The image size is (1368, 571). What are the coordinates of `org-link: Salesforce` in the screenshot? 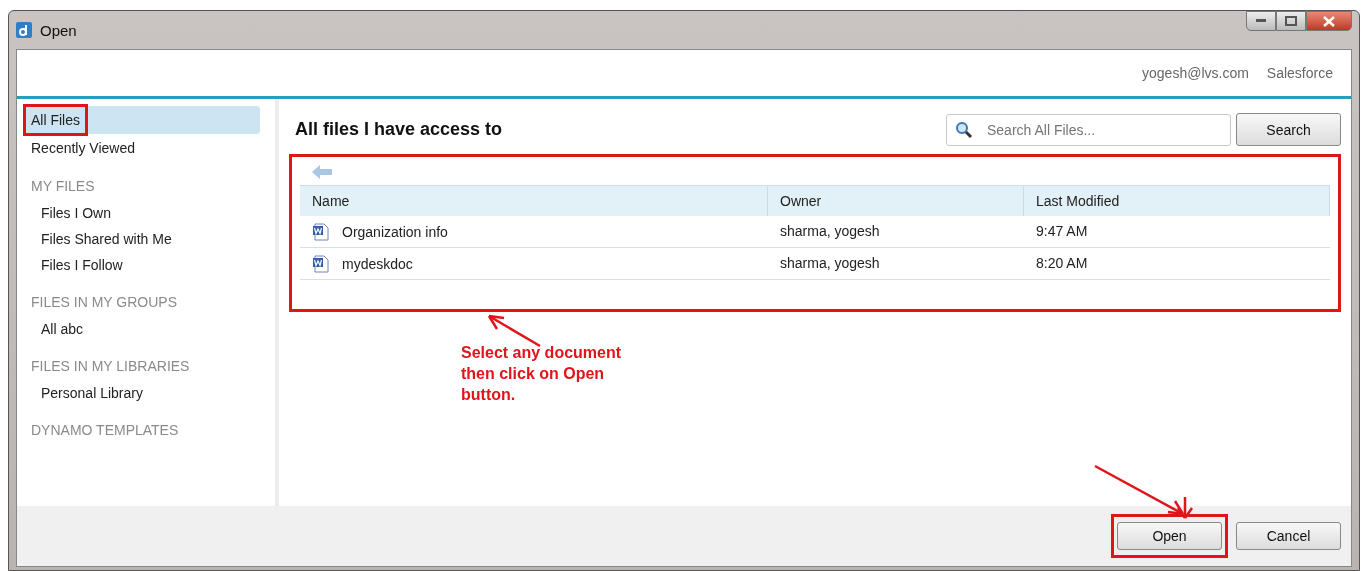 It's located at (1299, 73).